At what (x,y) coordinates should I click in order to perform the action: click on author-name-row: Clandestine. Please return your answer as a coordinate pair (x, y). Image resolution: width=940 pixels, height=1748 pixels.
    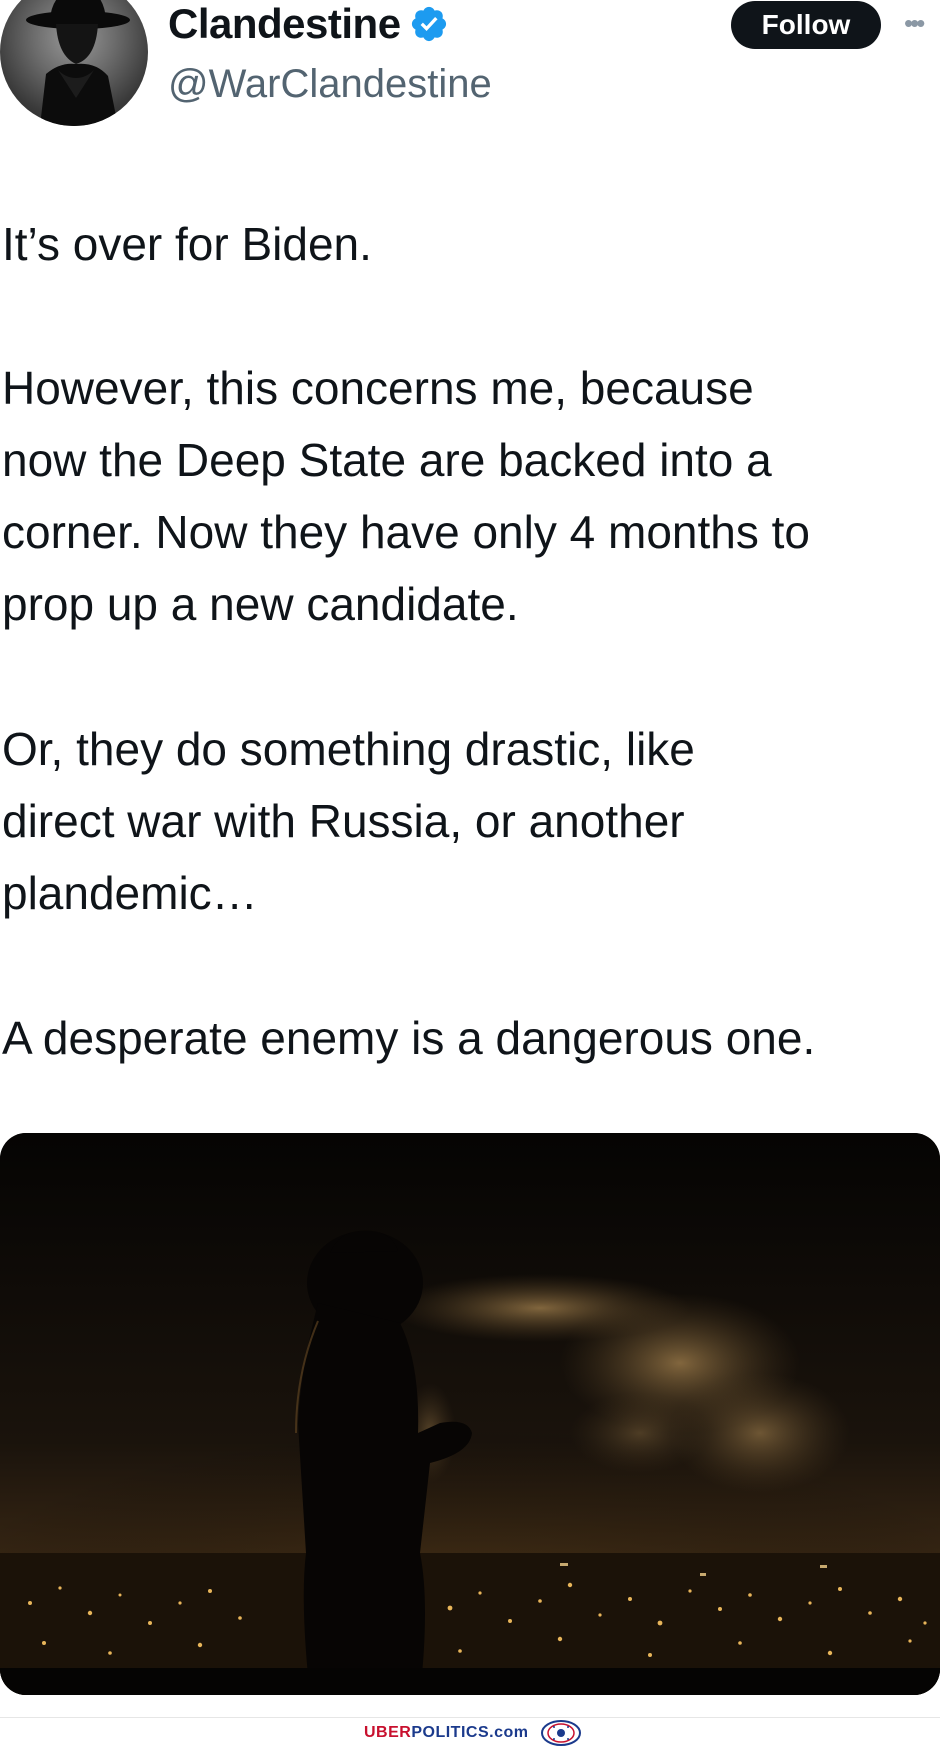
    Looking at the image, I should click on (308, 24).